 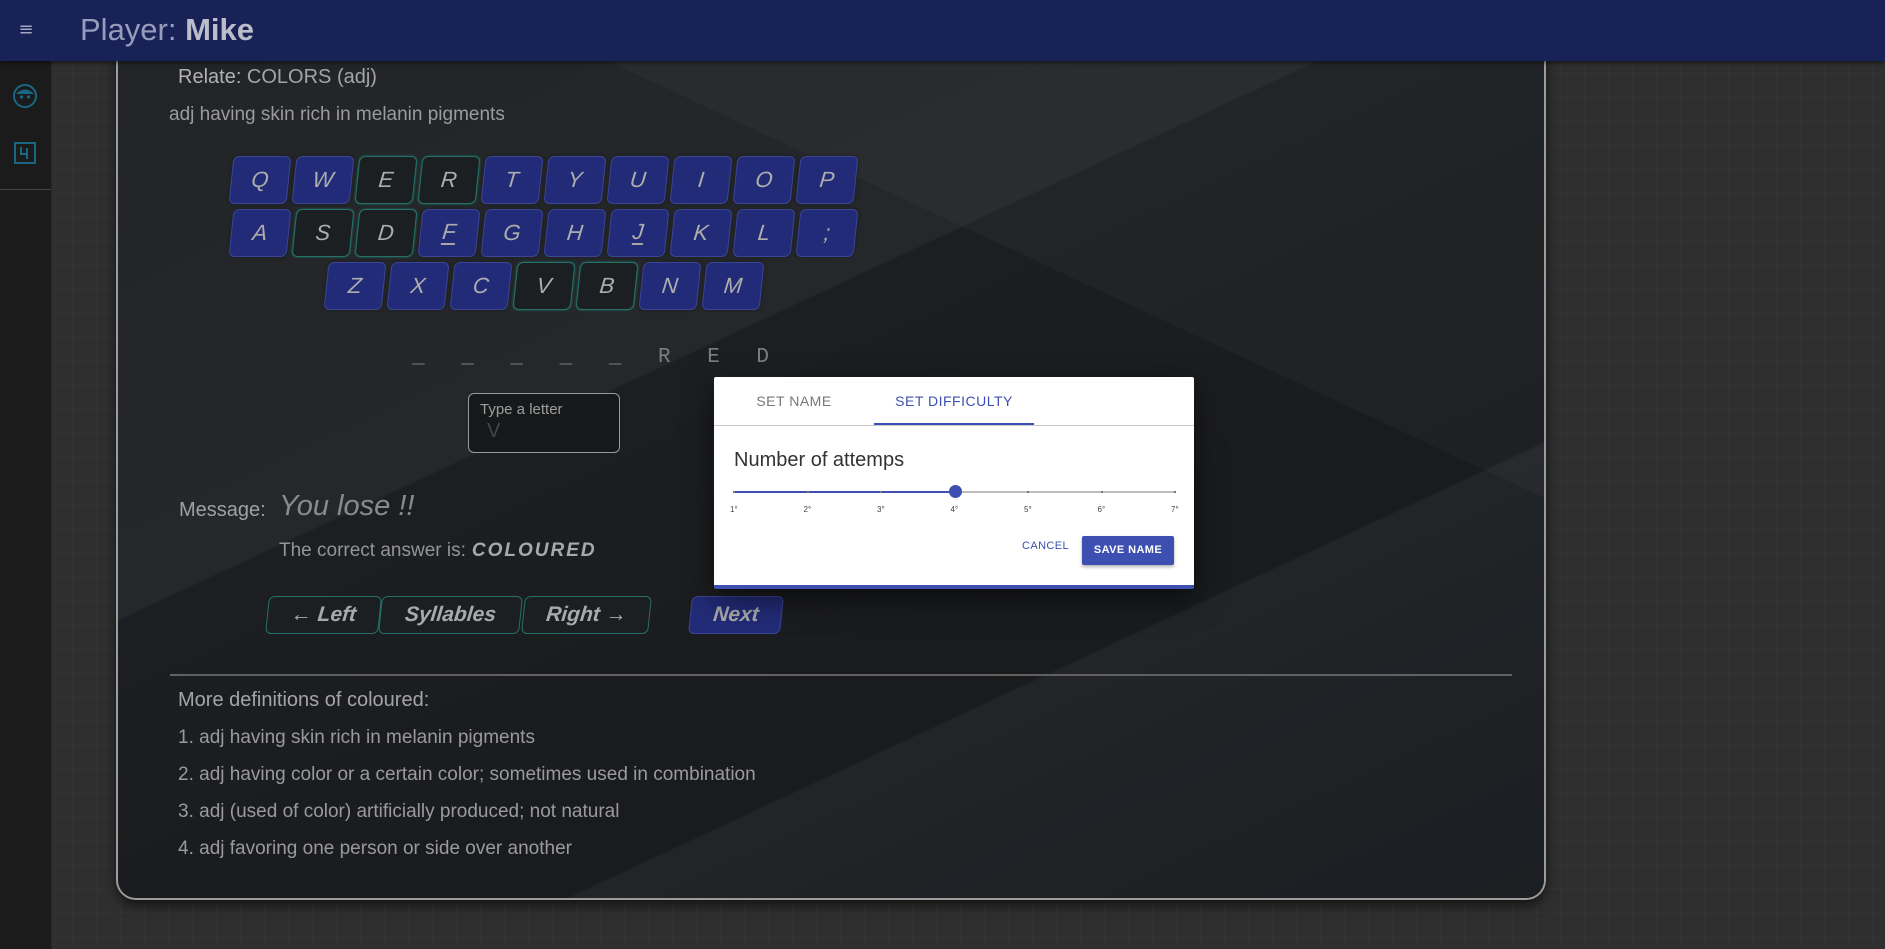 I want to click on tab-set-difficulty: SET DIFFICULTY, so click(x=954, y=401).